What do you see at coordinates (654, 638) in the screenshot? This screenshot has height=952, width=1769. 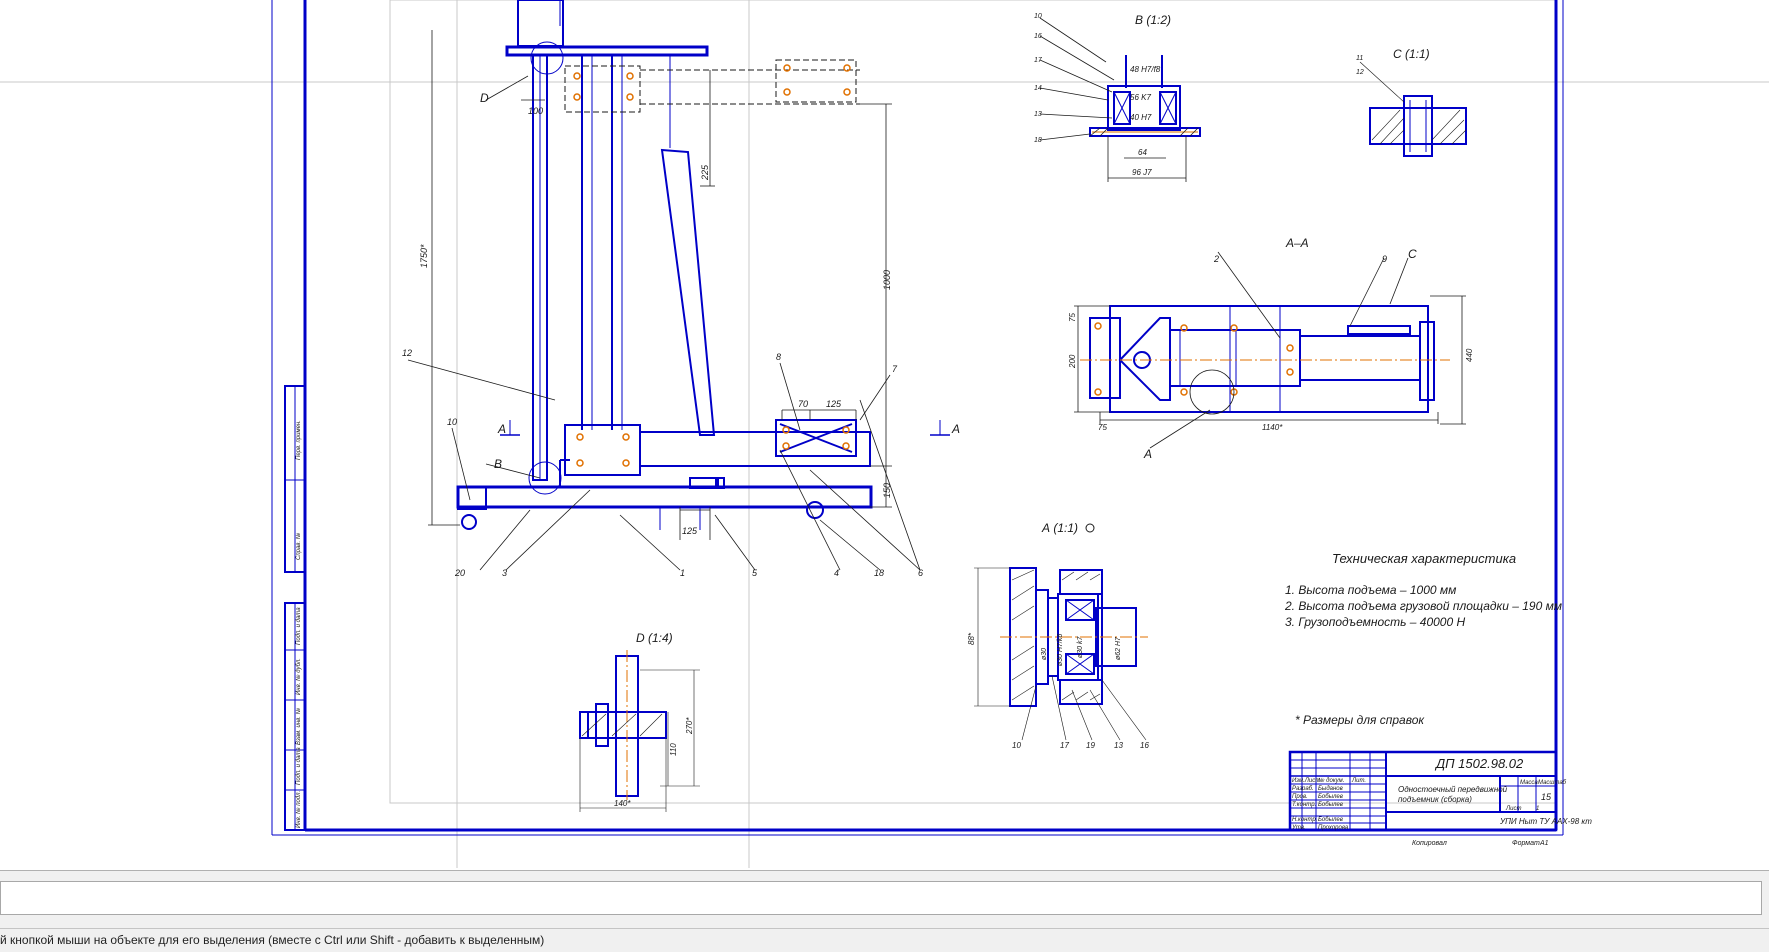 I see `view-d-title: D (1:4)` at bounding box center [654, 638].